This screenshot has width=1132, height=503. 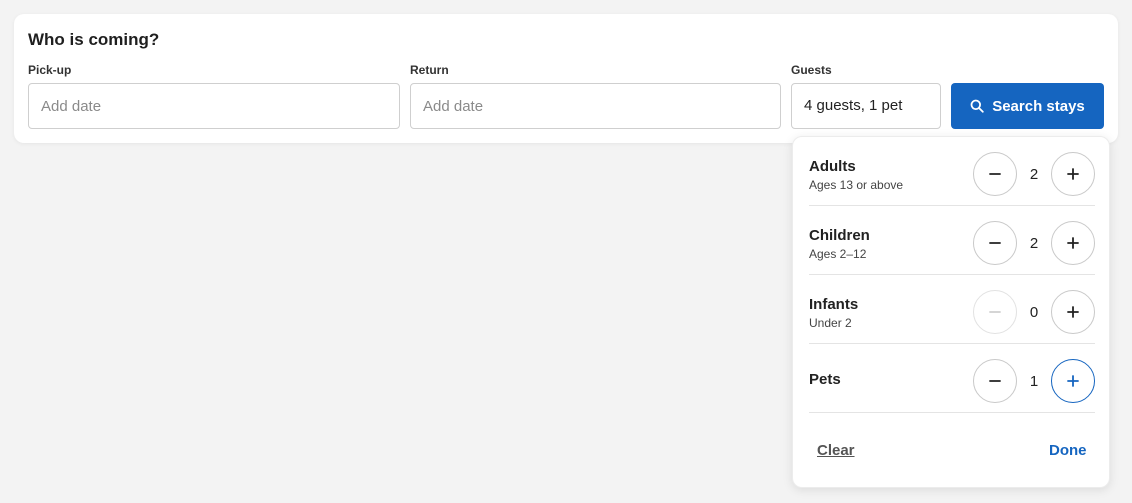 I want to click on search-icon, so click(x=977, y=106).